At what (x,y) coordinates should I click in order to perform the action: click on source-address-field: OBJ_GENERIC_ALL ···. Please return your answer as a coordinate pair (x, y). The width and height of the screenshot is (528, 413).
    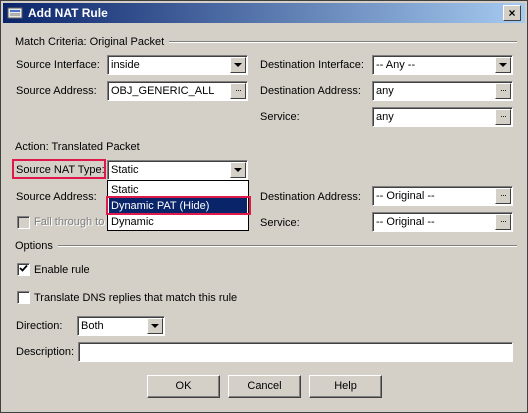
    Looking at the image, I should click on (177, 91).